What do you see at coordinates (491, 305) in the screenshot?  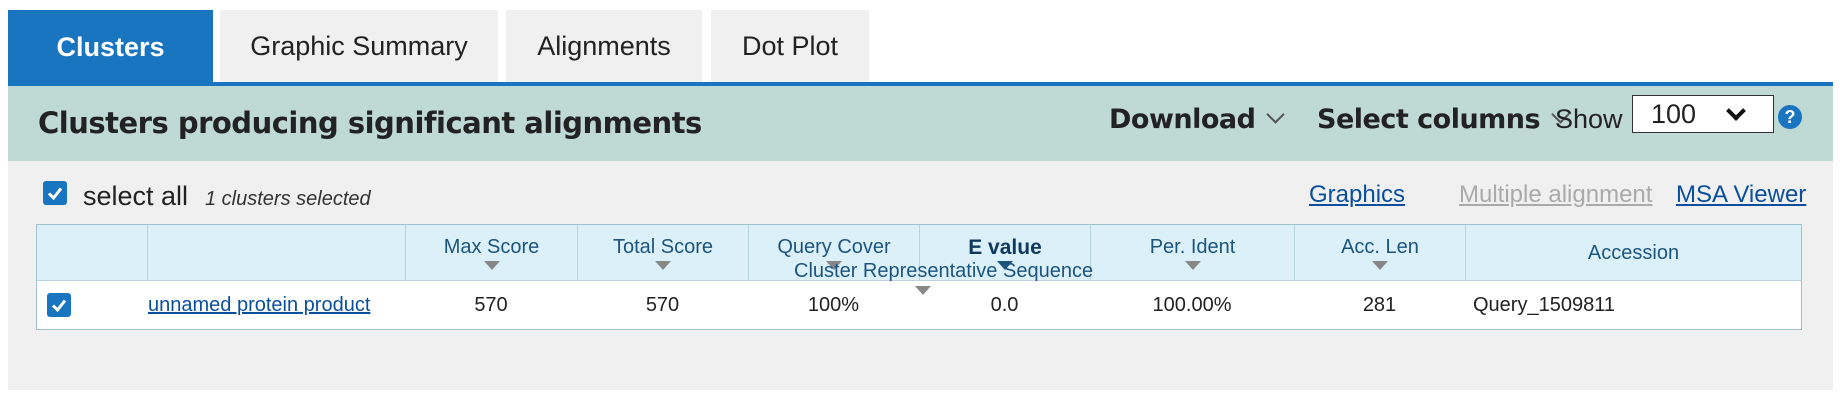 I see `max-score-cell: 570` at bounding box center [491, 305].